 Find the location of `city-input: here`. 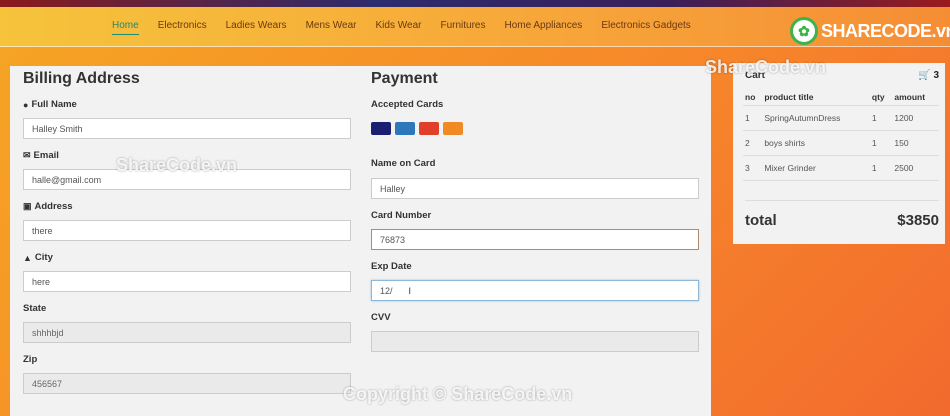

city-input: here is located at coordinates (187, 281).